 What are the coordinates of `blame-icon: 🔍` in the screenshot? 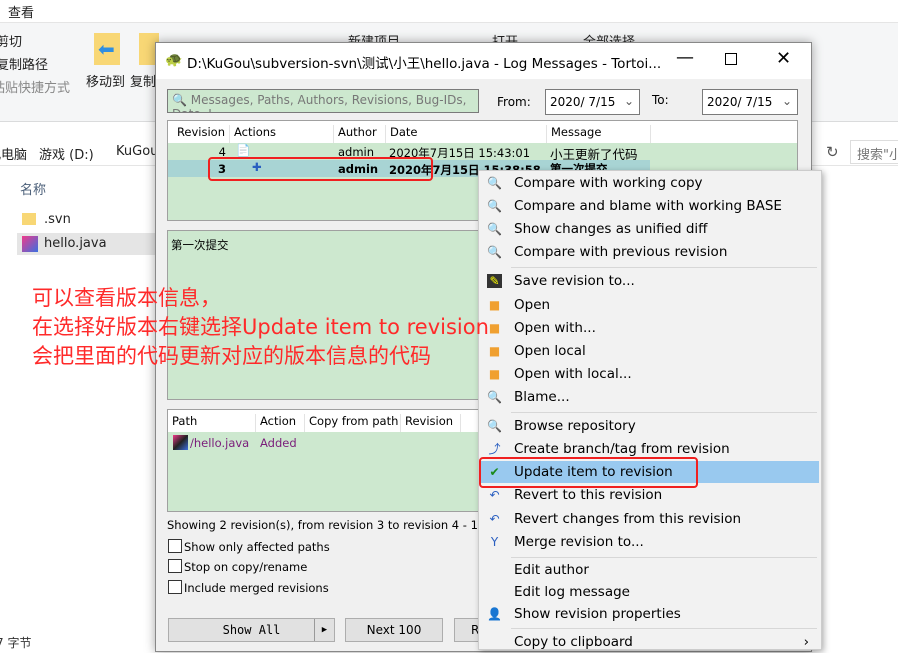 It's located at (494, 397).